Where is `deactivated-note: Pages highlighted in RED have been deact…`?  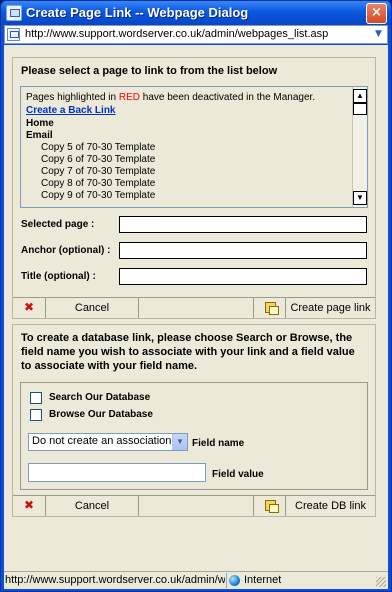
deactivated-note: Pages highlighted in RED have been deact… is located at coordinates (186, 97).